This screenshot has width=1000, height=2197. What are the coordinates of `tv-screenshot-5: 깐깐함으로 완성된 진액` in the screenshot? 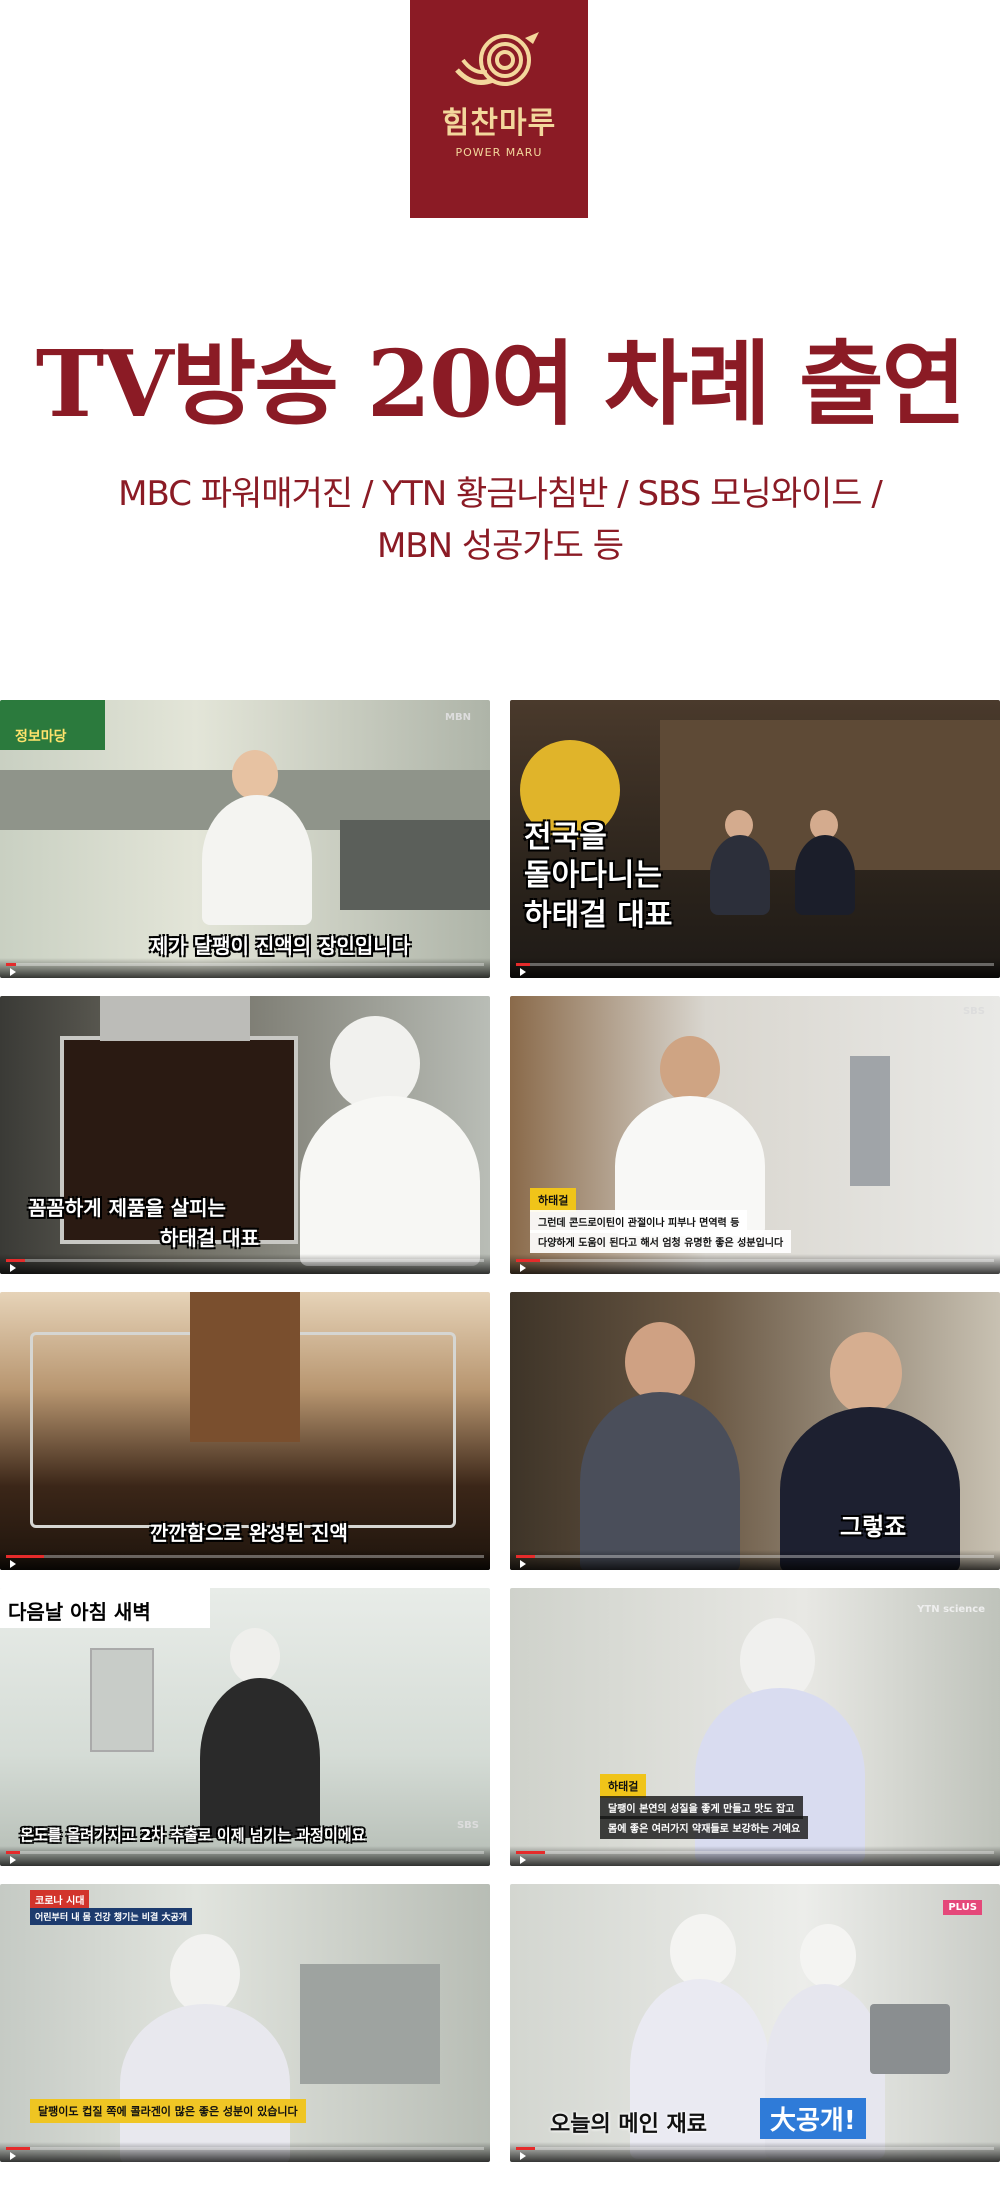 It's located at (245, 1431).